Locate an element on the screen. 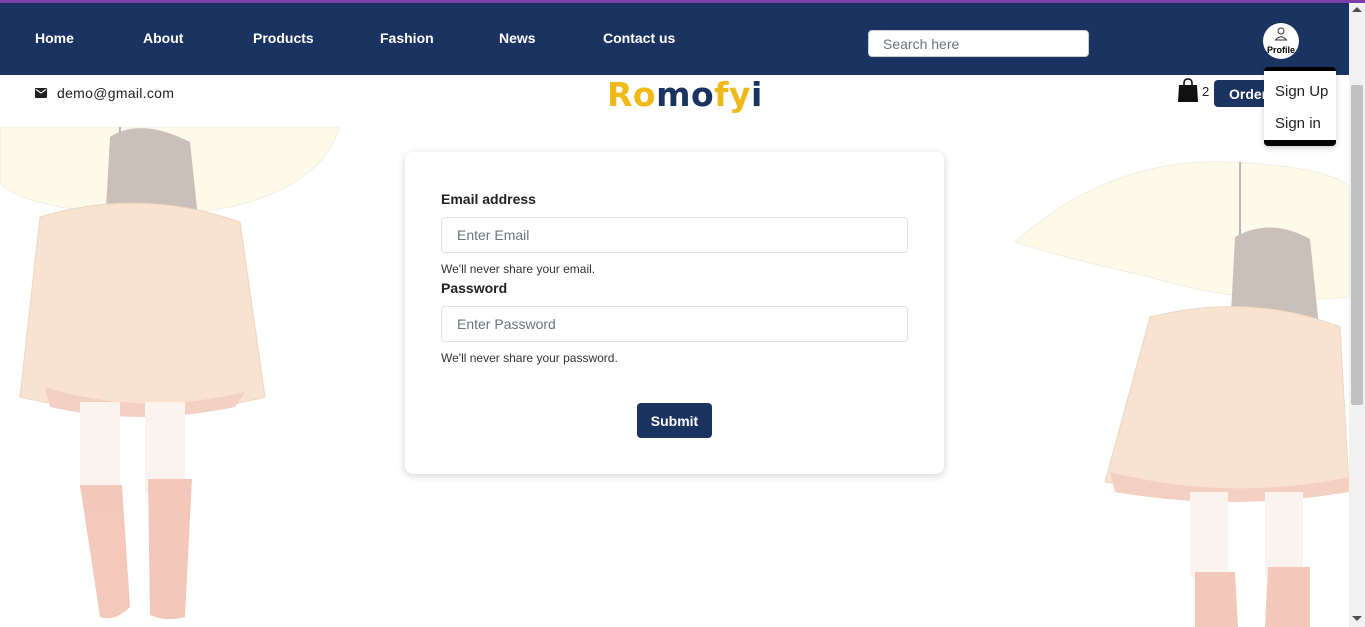  subheader: demo@gmail.com Romofyi 2 Order is located at coordinates (674, 101).